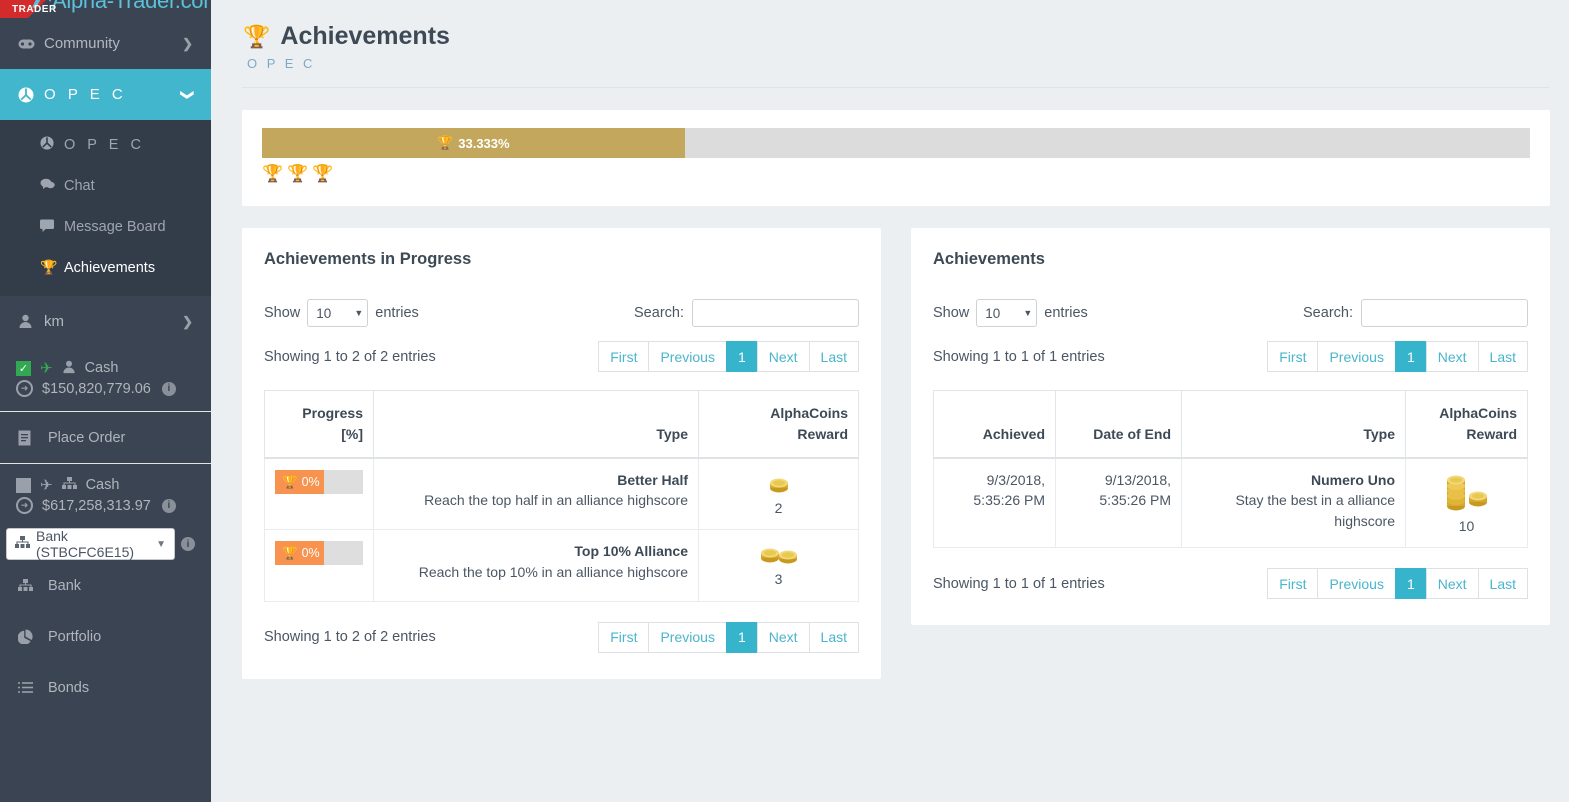 The width and height of the screenshot is (1569, 802). Describe the element at coordinates (105, 267) in the screenshot. I see `sidebar-subitem-achievements: 🏆 Achievements` at that location.